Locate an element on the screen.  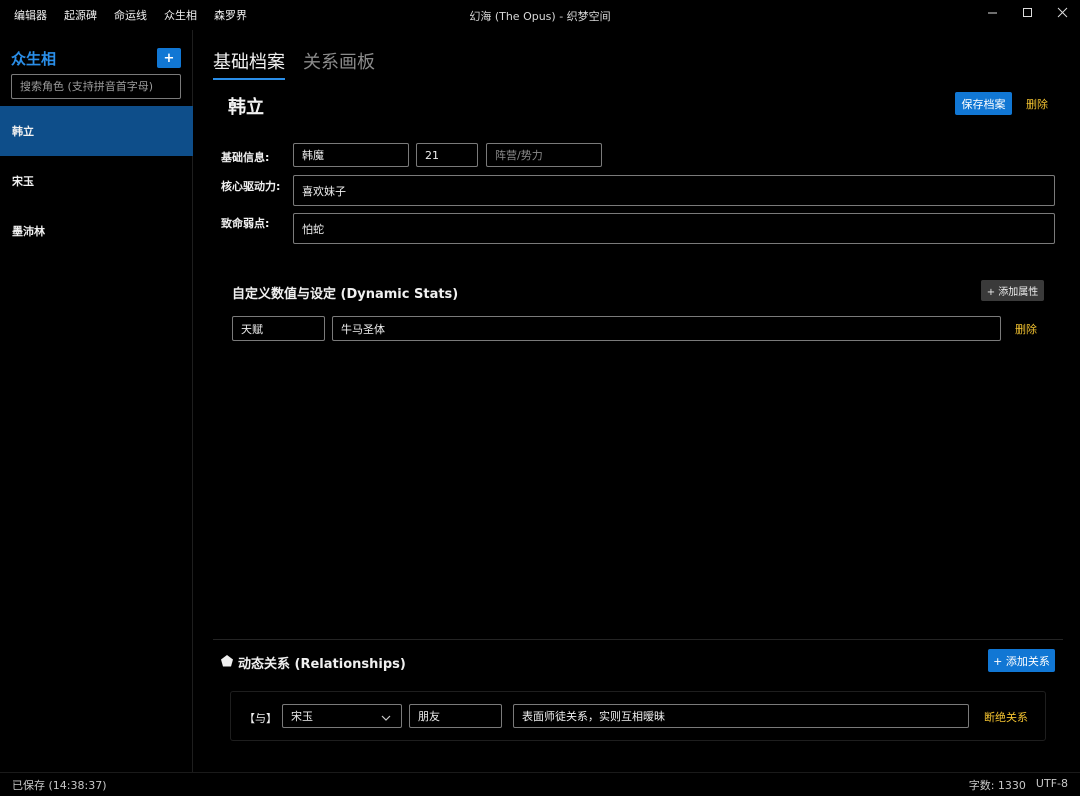
basic-info-label: 基础信息: is located at coordinates (245, 157).